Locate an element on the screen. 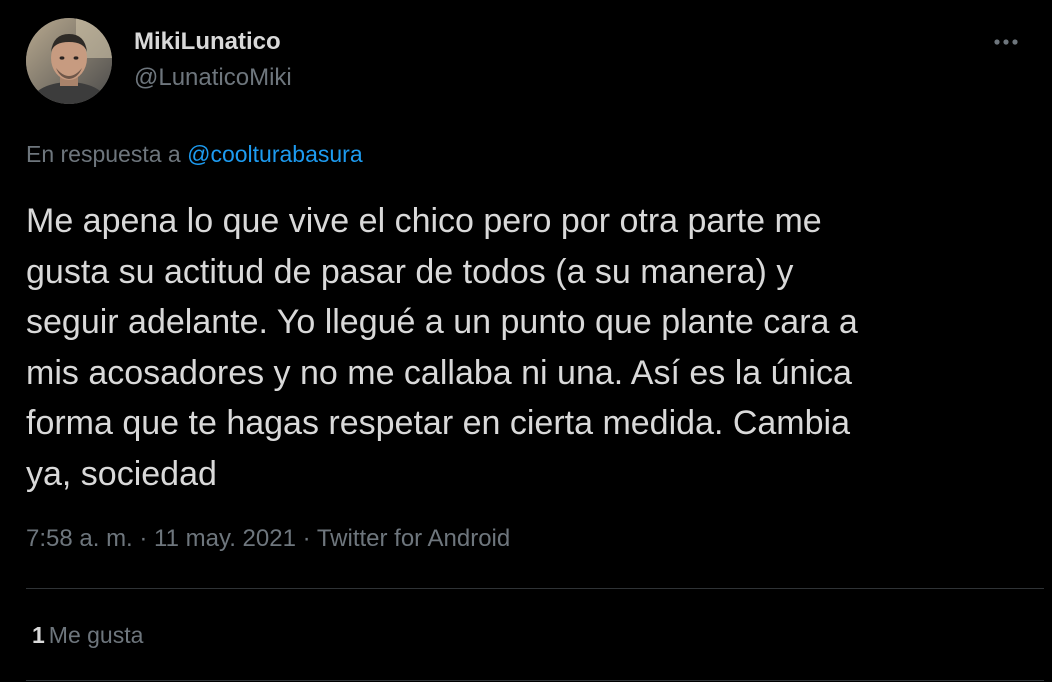 The image size is (1052, 682). more-horizontal-icon is located at coordinates (1006, 42).